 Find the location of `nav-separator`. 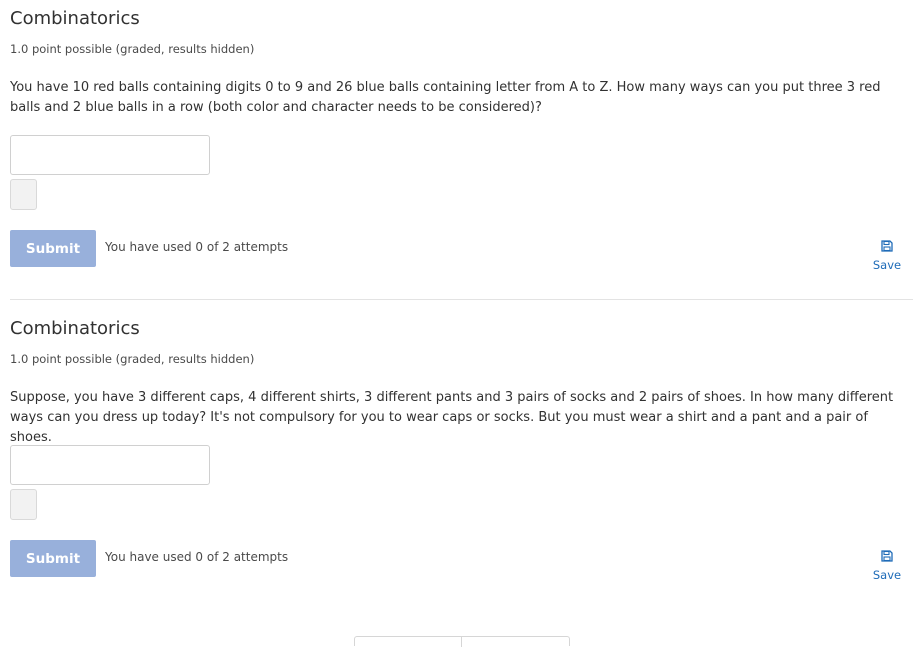

nav-separator is located at coordinates (461, 642).